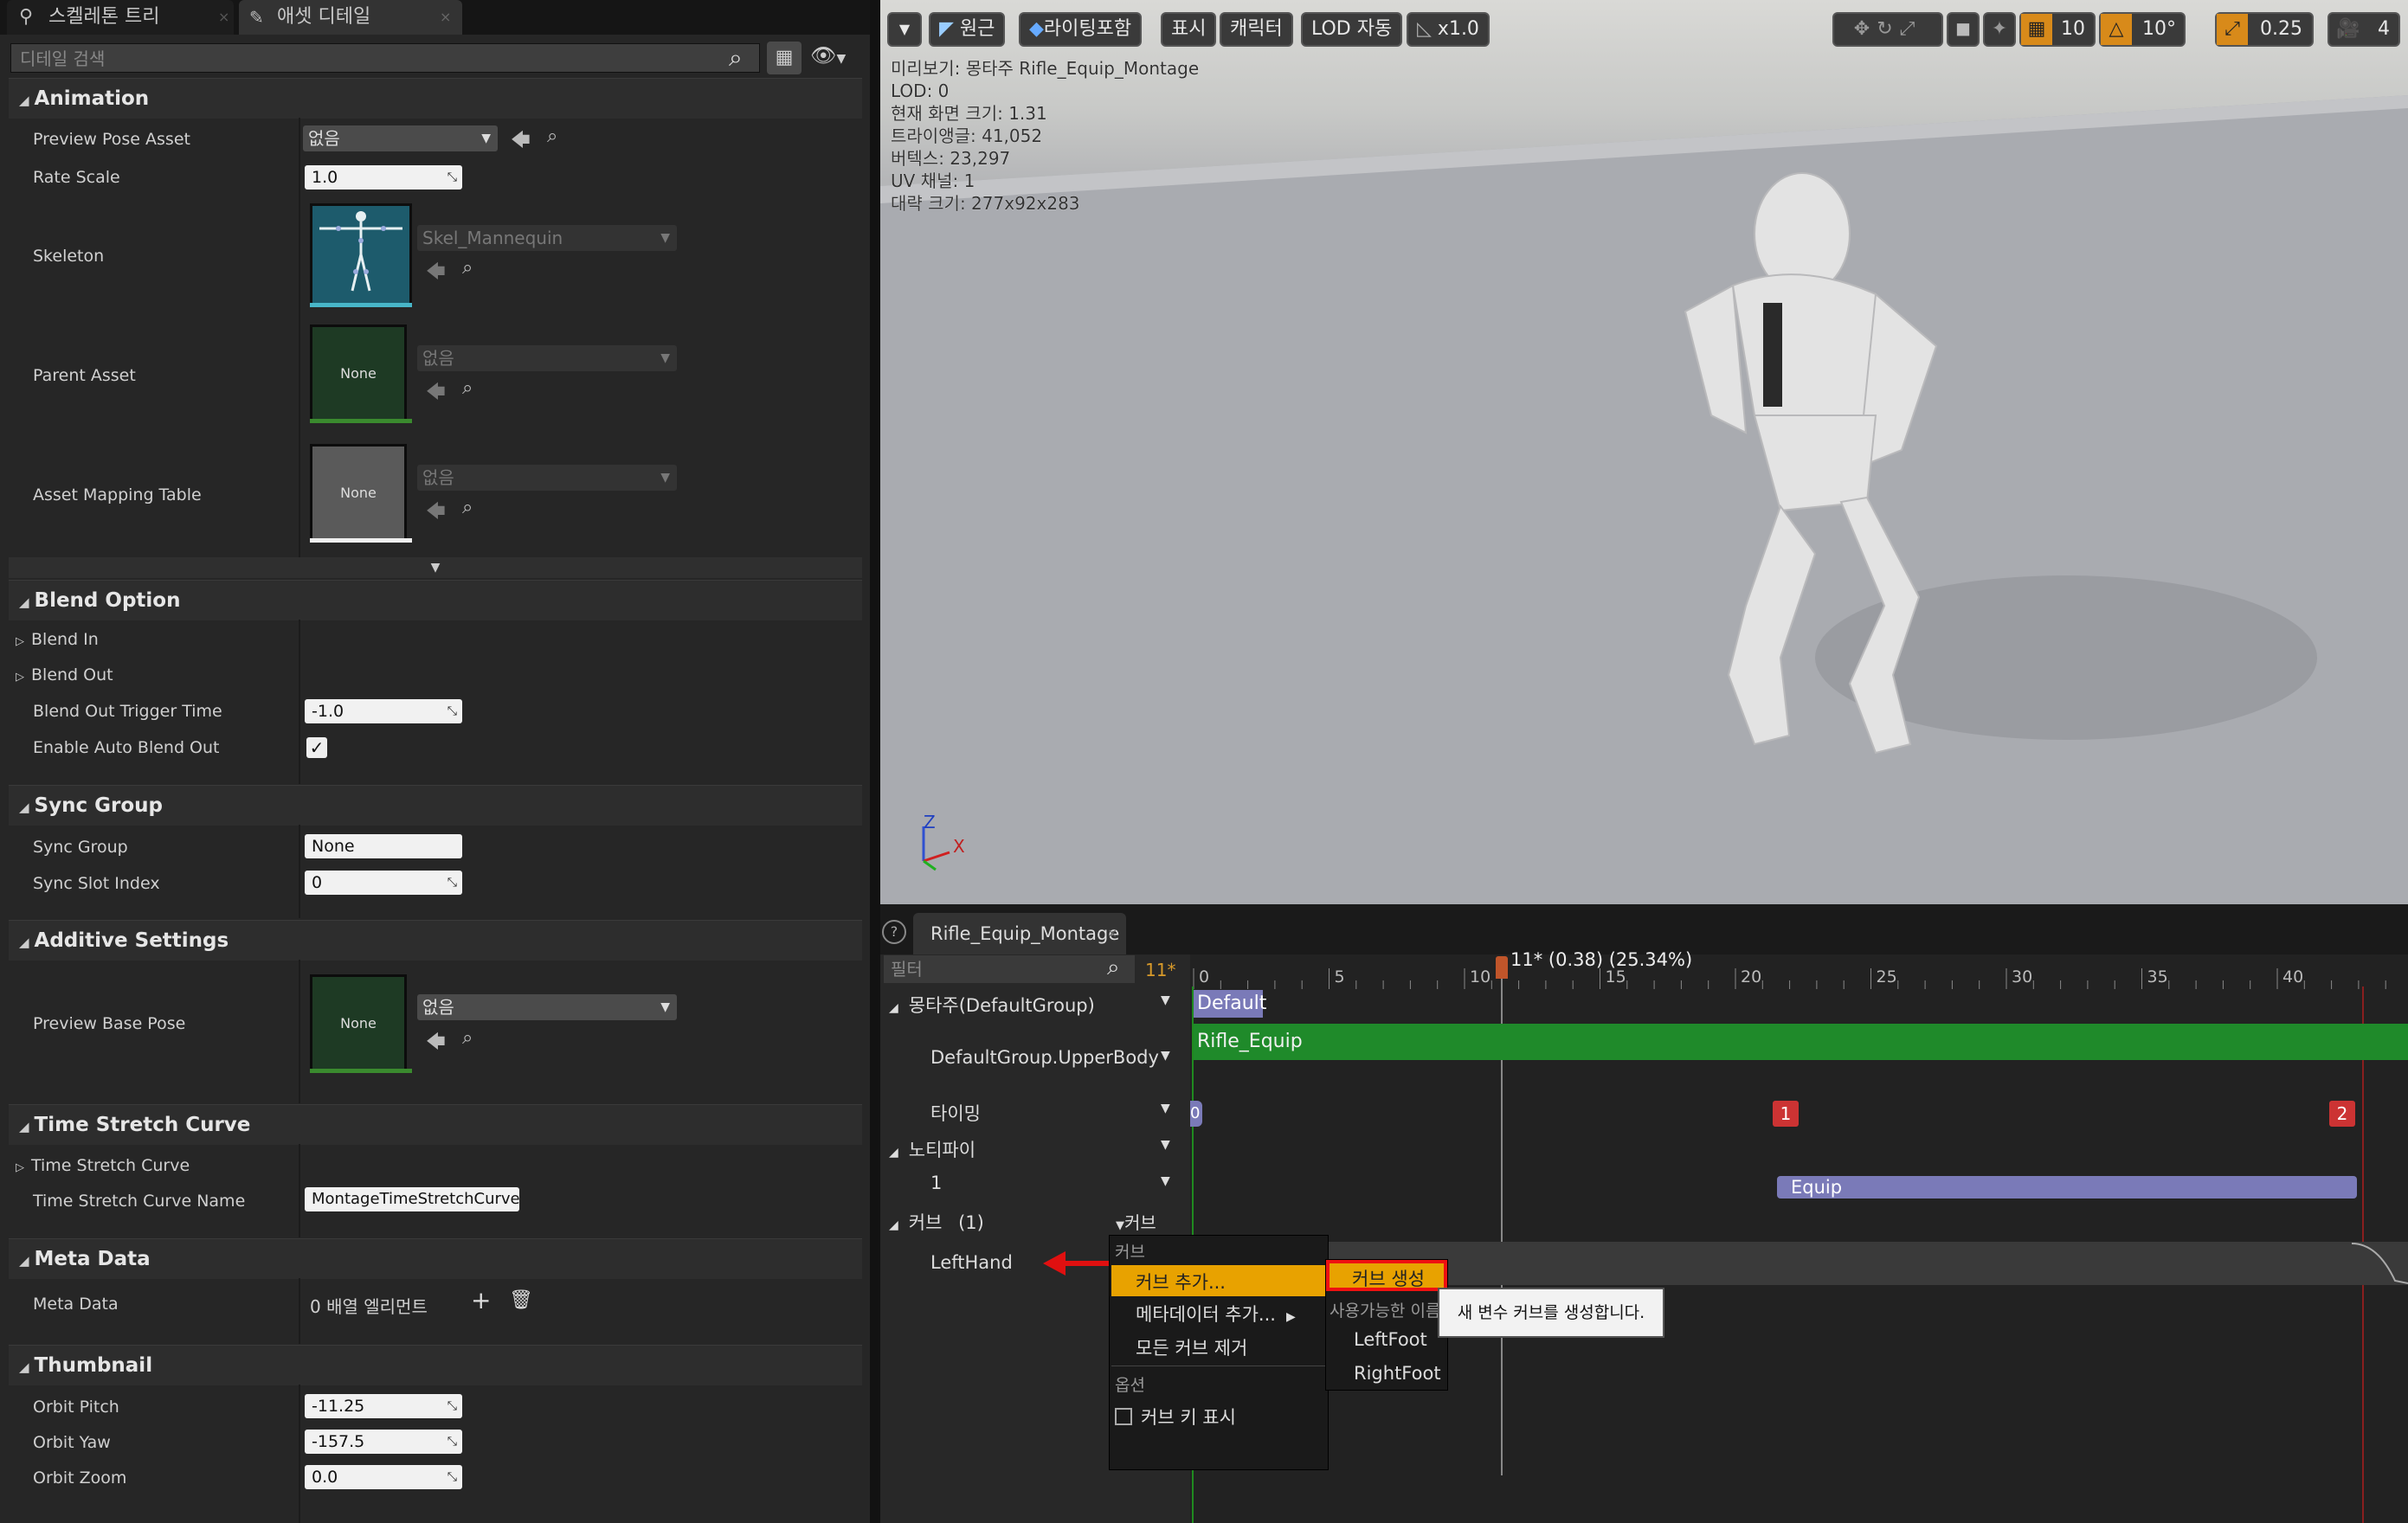  What do you see at coordinates (121, 17) in the screenshot?
I see `tab-skeleton-tree: ⚲ 스켈레톤 트리 ×` at bounding box center [121, 17].